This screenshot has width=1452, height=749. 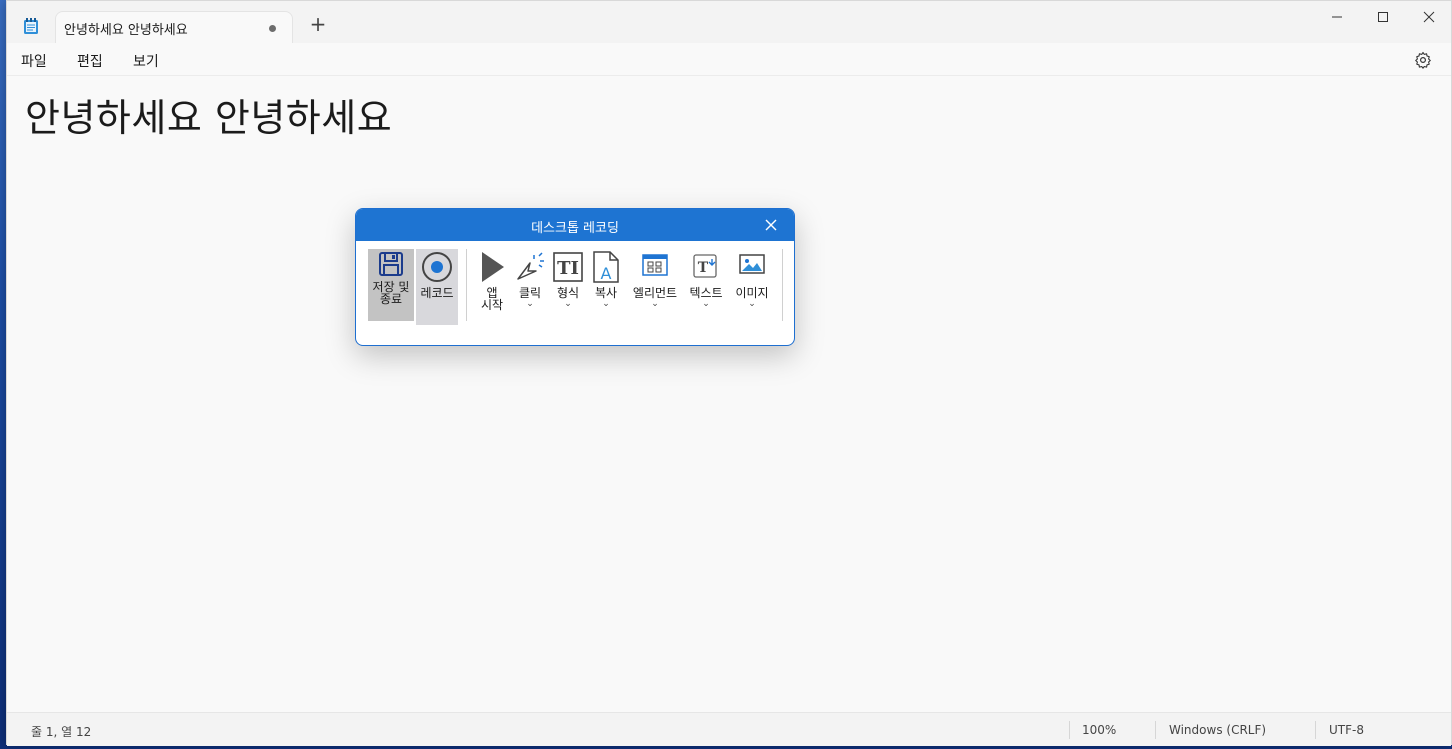 I want to click on element-window-icon, so click(x=655, y=265).